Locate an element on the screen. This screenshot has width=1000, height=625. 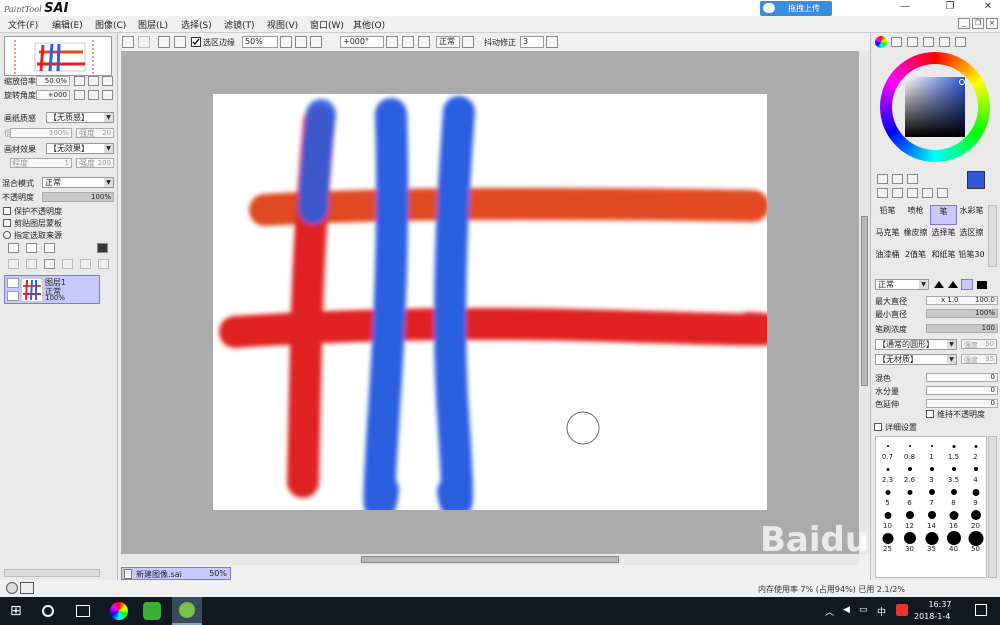
rgb-slider-tab-icon is located at coordinates (896, 42).